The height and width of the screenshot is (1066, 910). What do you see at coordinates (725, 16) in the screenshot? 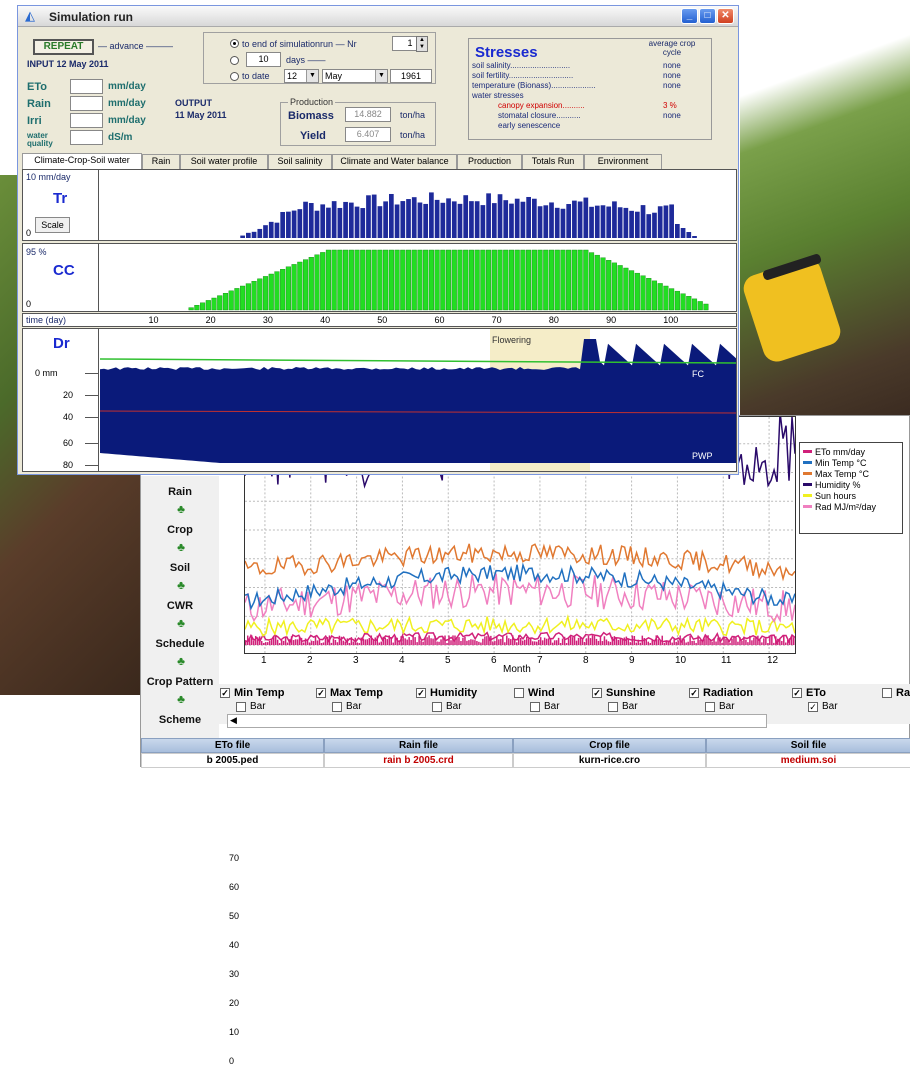
I see `close-button: ✕` at bounding box center [725, 16].